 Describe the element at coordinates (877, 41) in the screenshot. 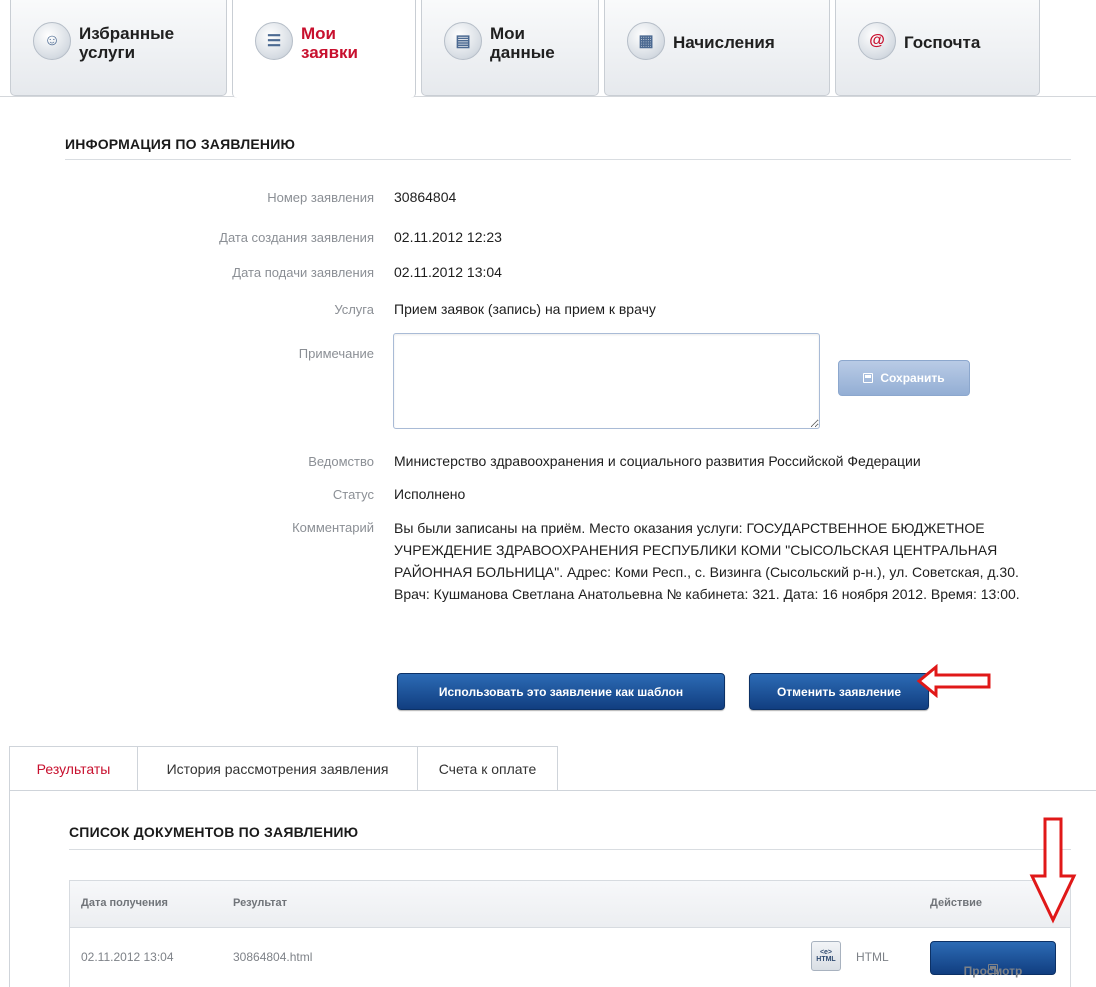

I see `at-icon: @` at that location.